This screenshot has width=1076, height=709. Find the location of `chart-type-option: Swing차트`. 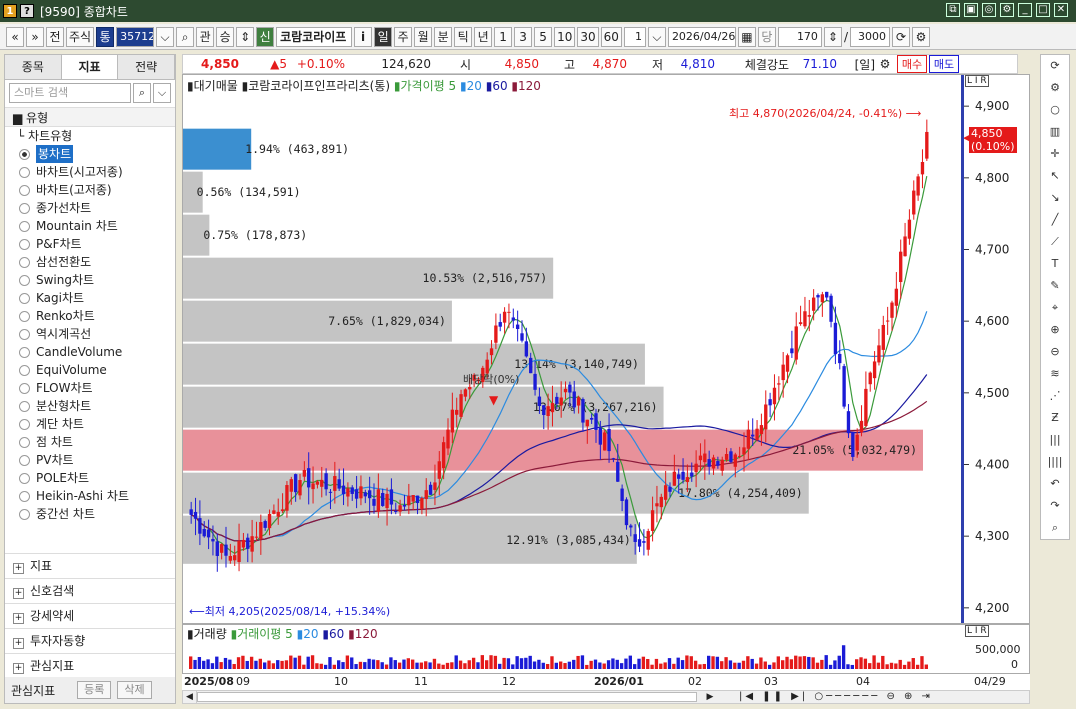

chart-type-option: Swing차트 is located at coordinates (90, 280).